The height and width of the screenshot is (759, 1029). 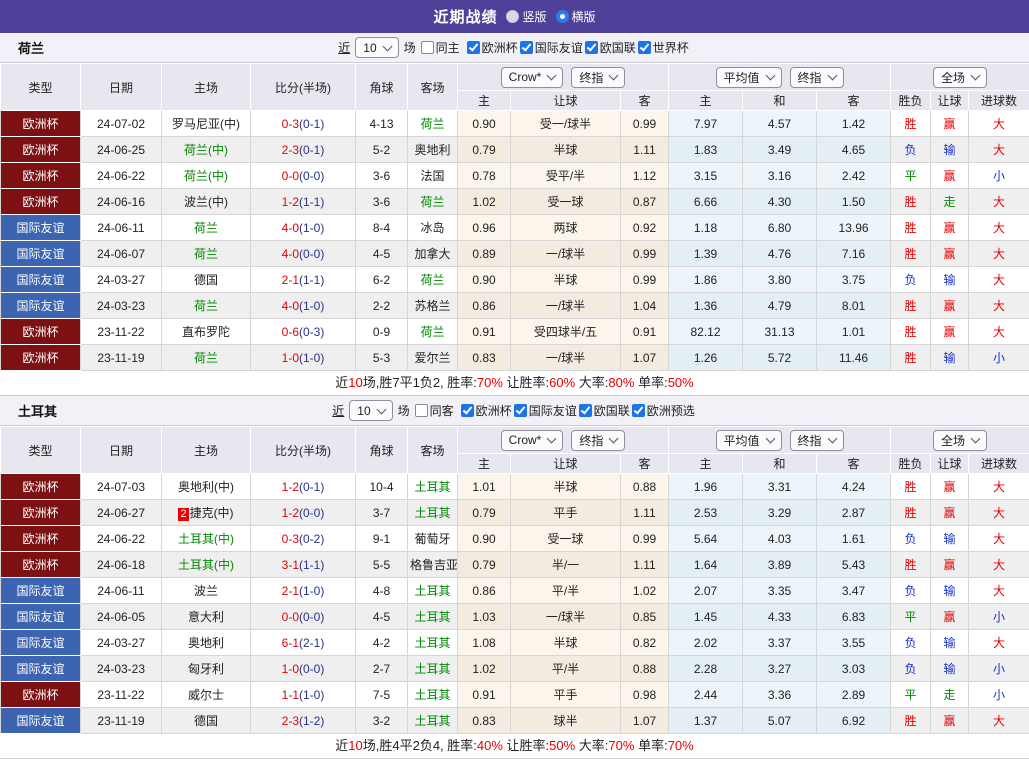 I want to click on home-cell: 罗马尼亚(中), so click(x=206, y=124).